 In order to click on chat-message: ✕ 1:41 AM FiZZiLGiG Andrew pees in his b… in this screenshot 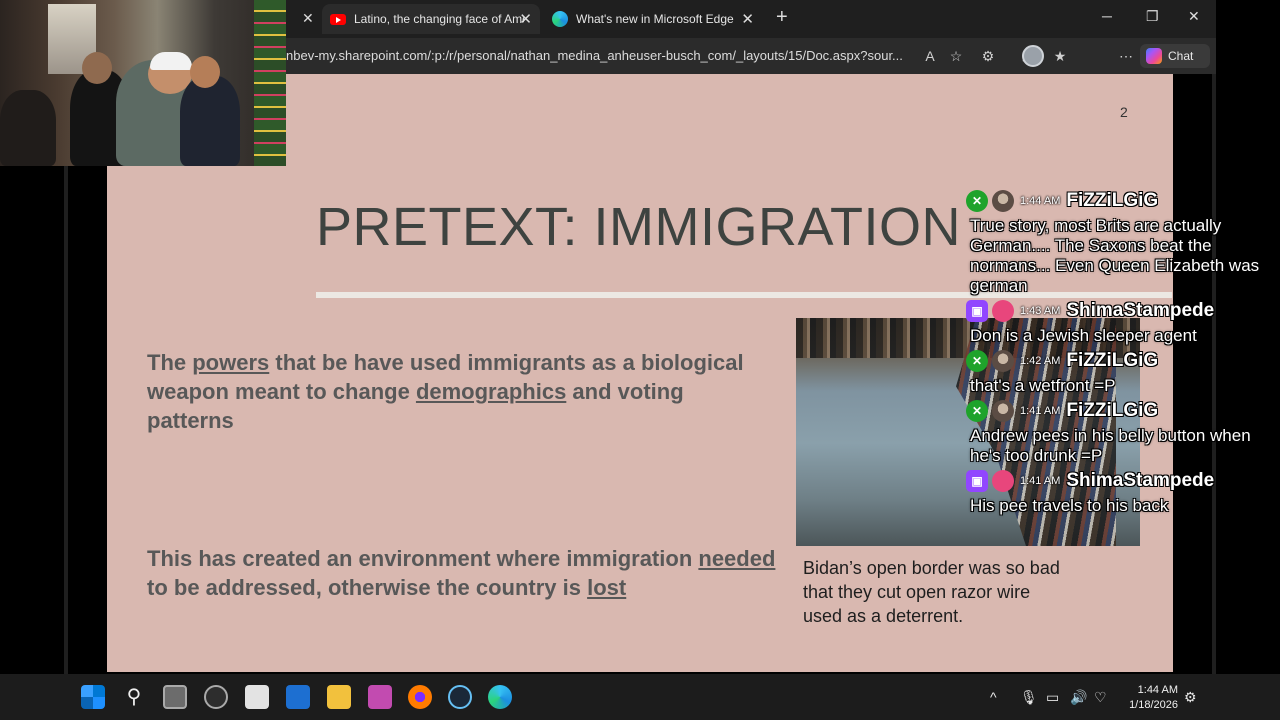, I will do `click(1123, 431)`.